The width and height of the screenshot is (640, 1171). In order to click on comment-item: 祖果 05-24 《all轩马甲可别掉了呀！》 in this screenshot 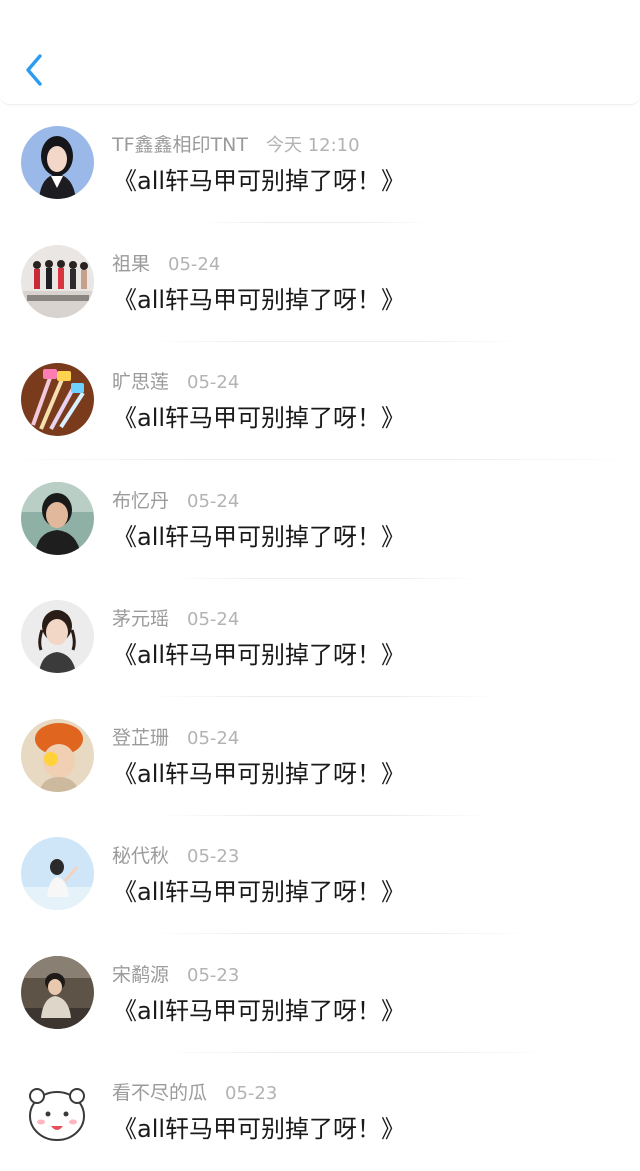, I will do `click(320, 282)`.